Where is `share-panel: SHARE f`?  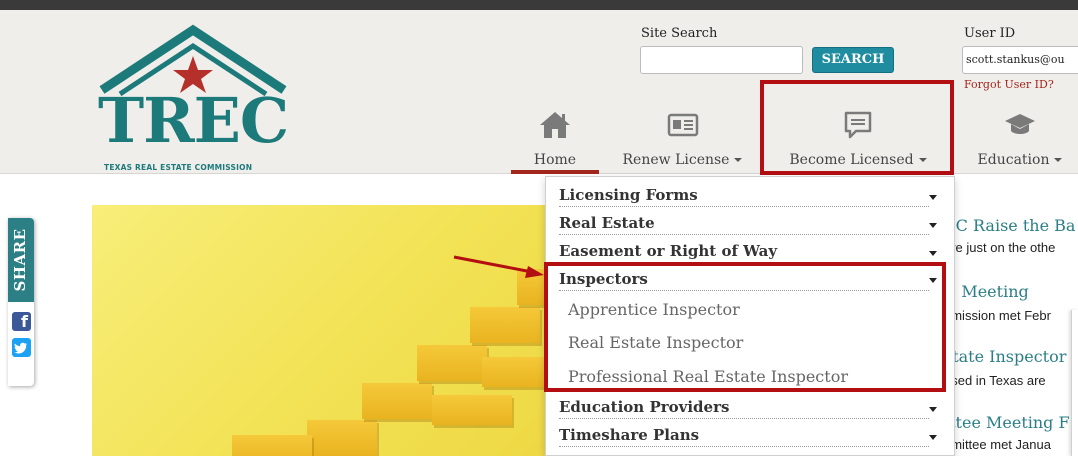
share-panel: SHARE f is located at coordinates (21, 302).